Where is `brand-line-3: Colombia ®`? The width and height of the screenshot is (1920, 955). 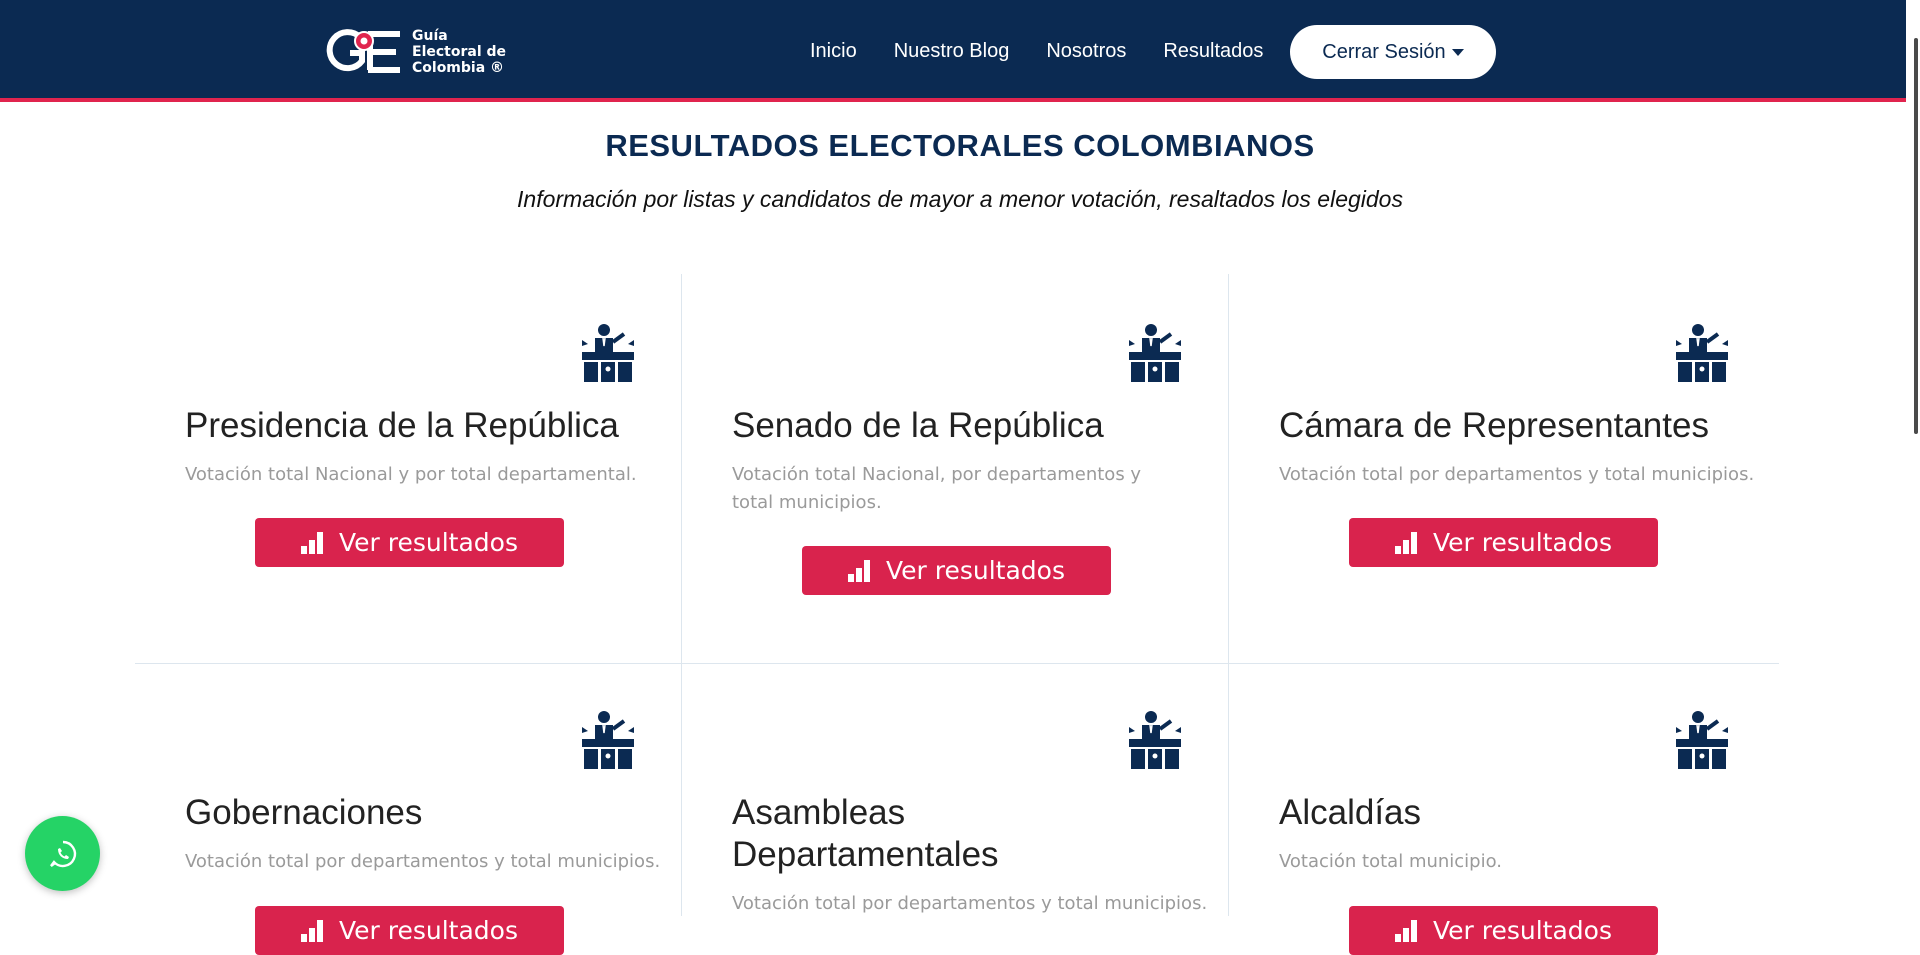
brand-line-3: Colombia ® is located at coordinates (458, 68).